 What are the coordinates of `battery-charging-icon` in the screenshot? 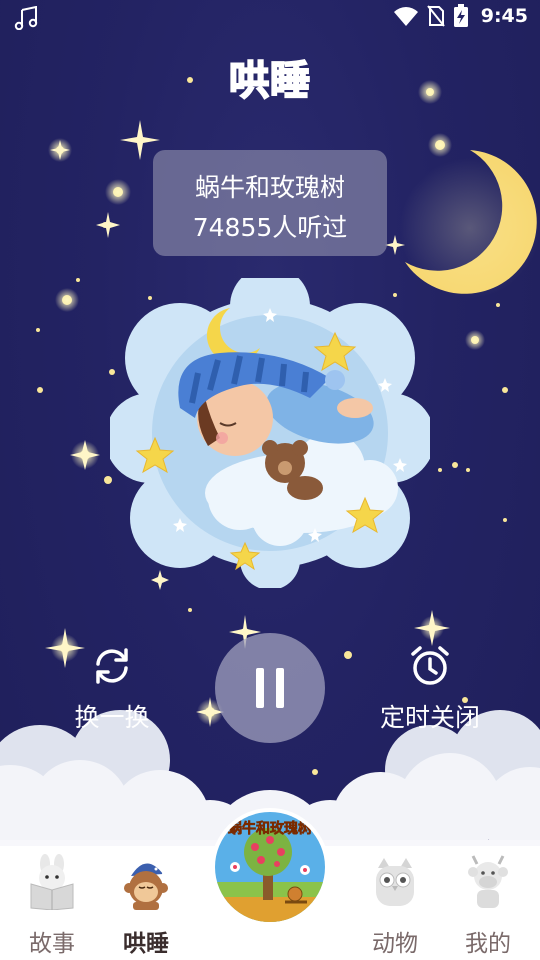 It's located at (460, 15).